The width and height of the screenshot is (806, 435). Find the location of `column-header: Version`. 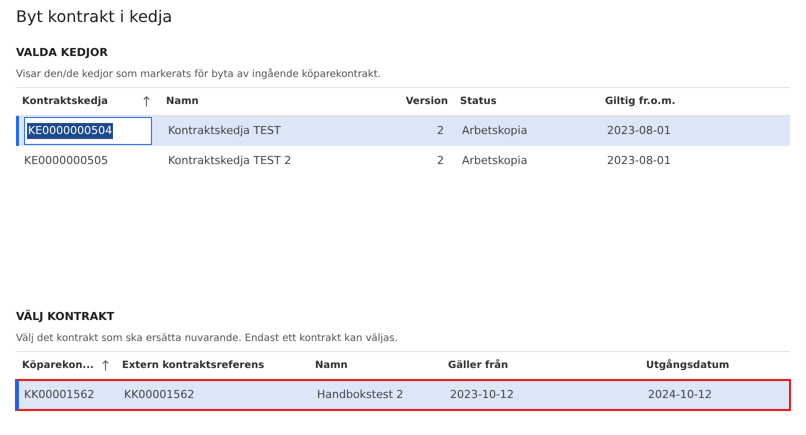

column-header: Version is located at coordinates (426, 102).